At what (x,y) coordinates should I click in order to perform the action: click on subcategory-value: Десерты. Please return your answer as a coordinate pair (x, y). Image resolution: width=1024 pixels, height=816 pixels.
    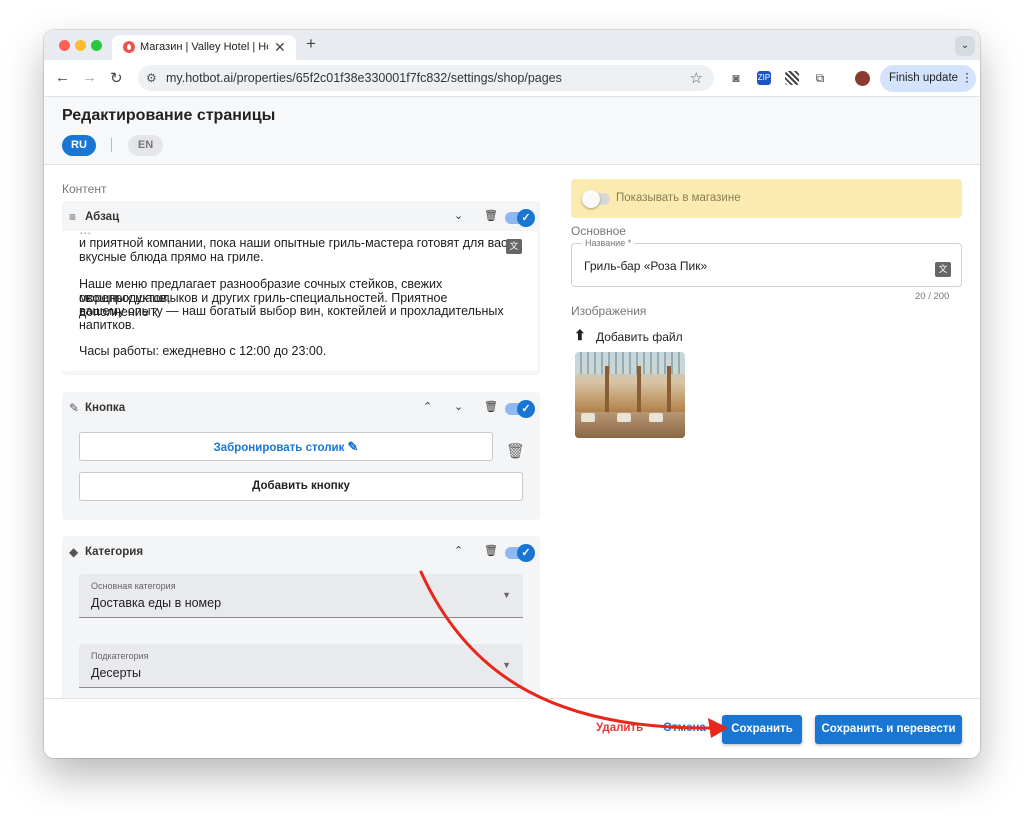
    Looking at the image, I should click on (116, 673).